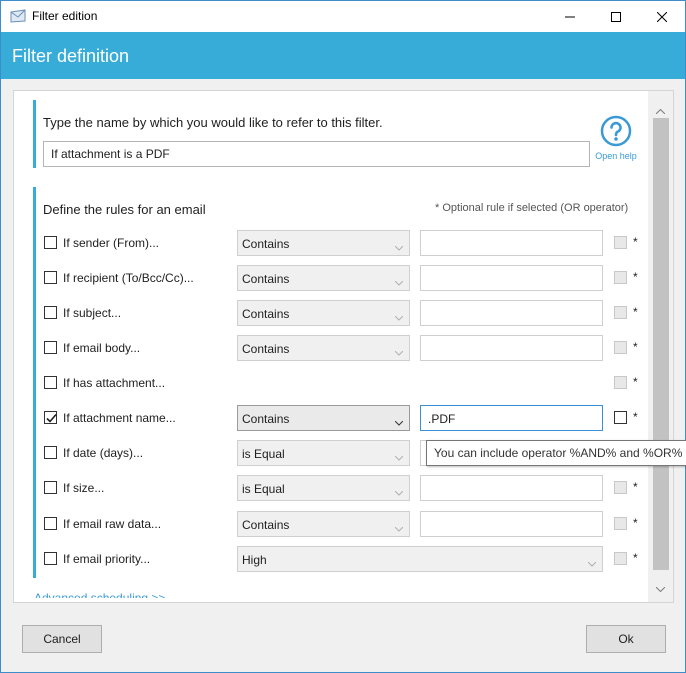 The width and height of the screenshot is (686, 673). I want to click on rule-checkbox-subject, so click(50, 312).